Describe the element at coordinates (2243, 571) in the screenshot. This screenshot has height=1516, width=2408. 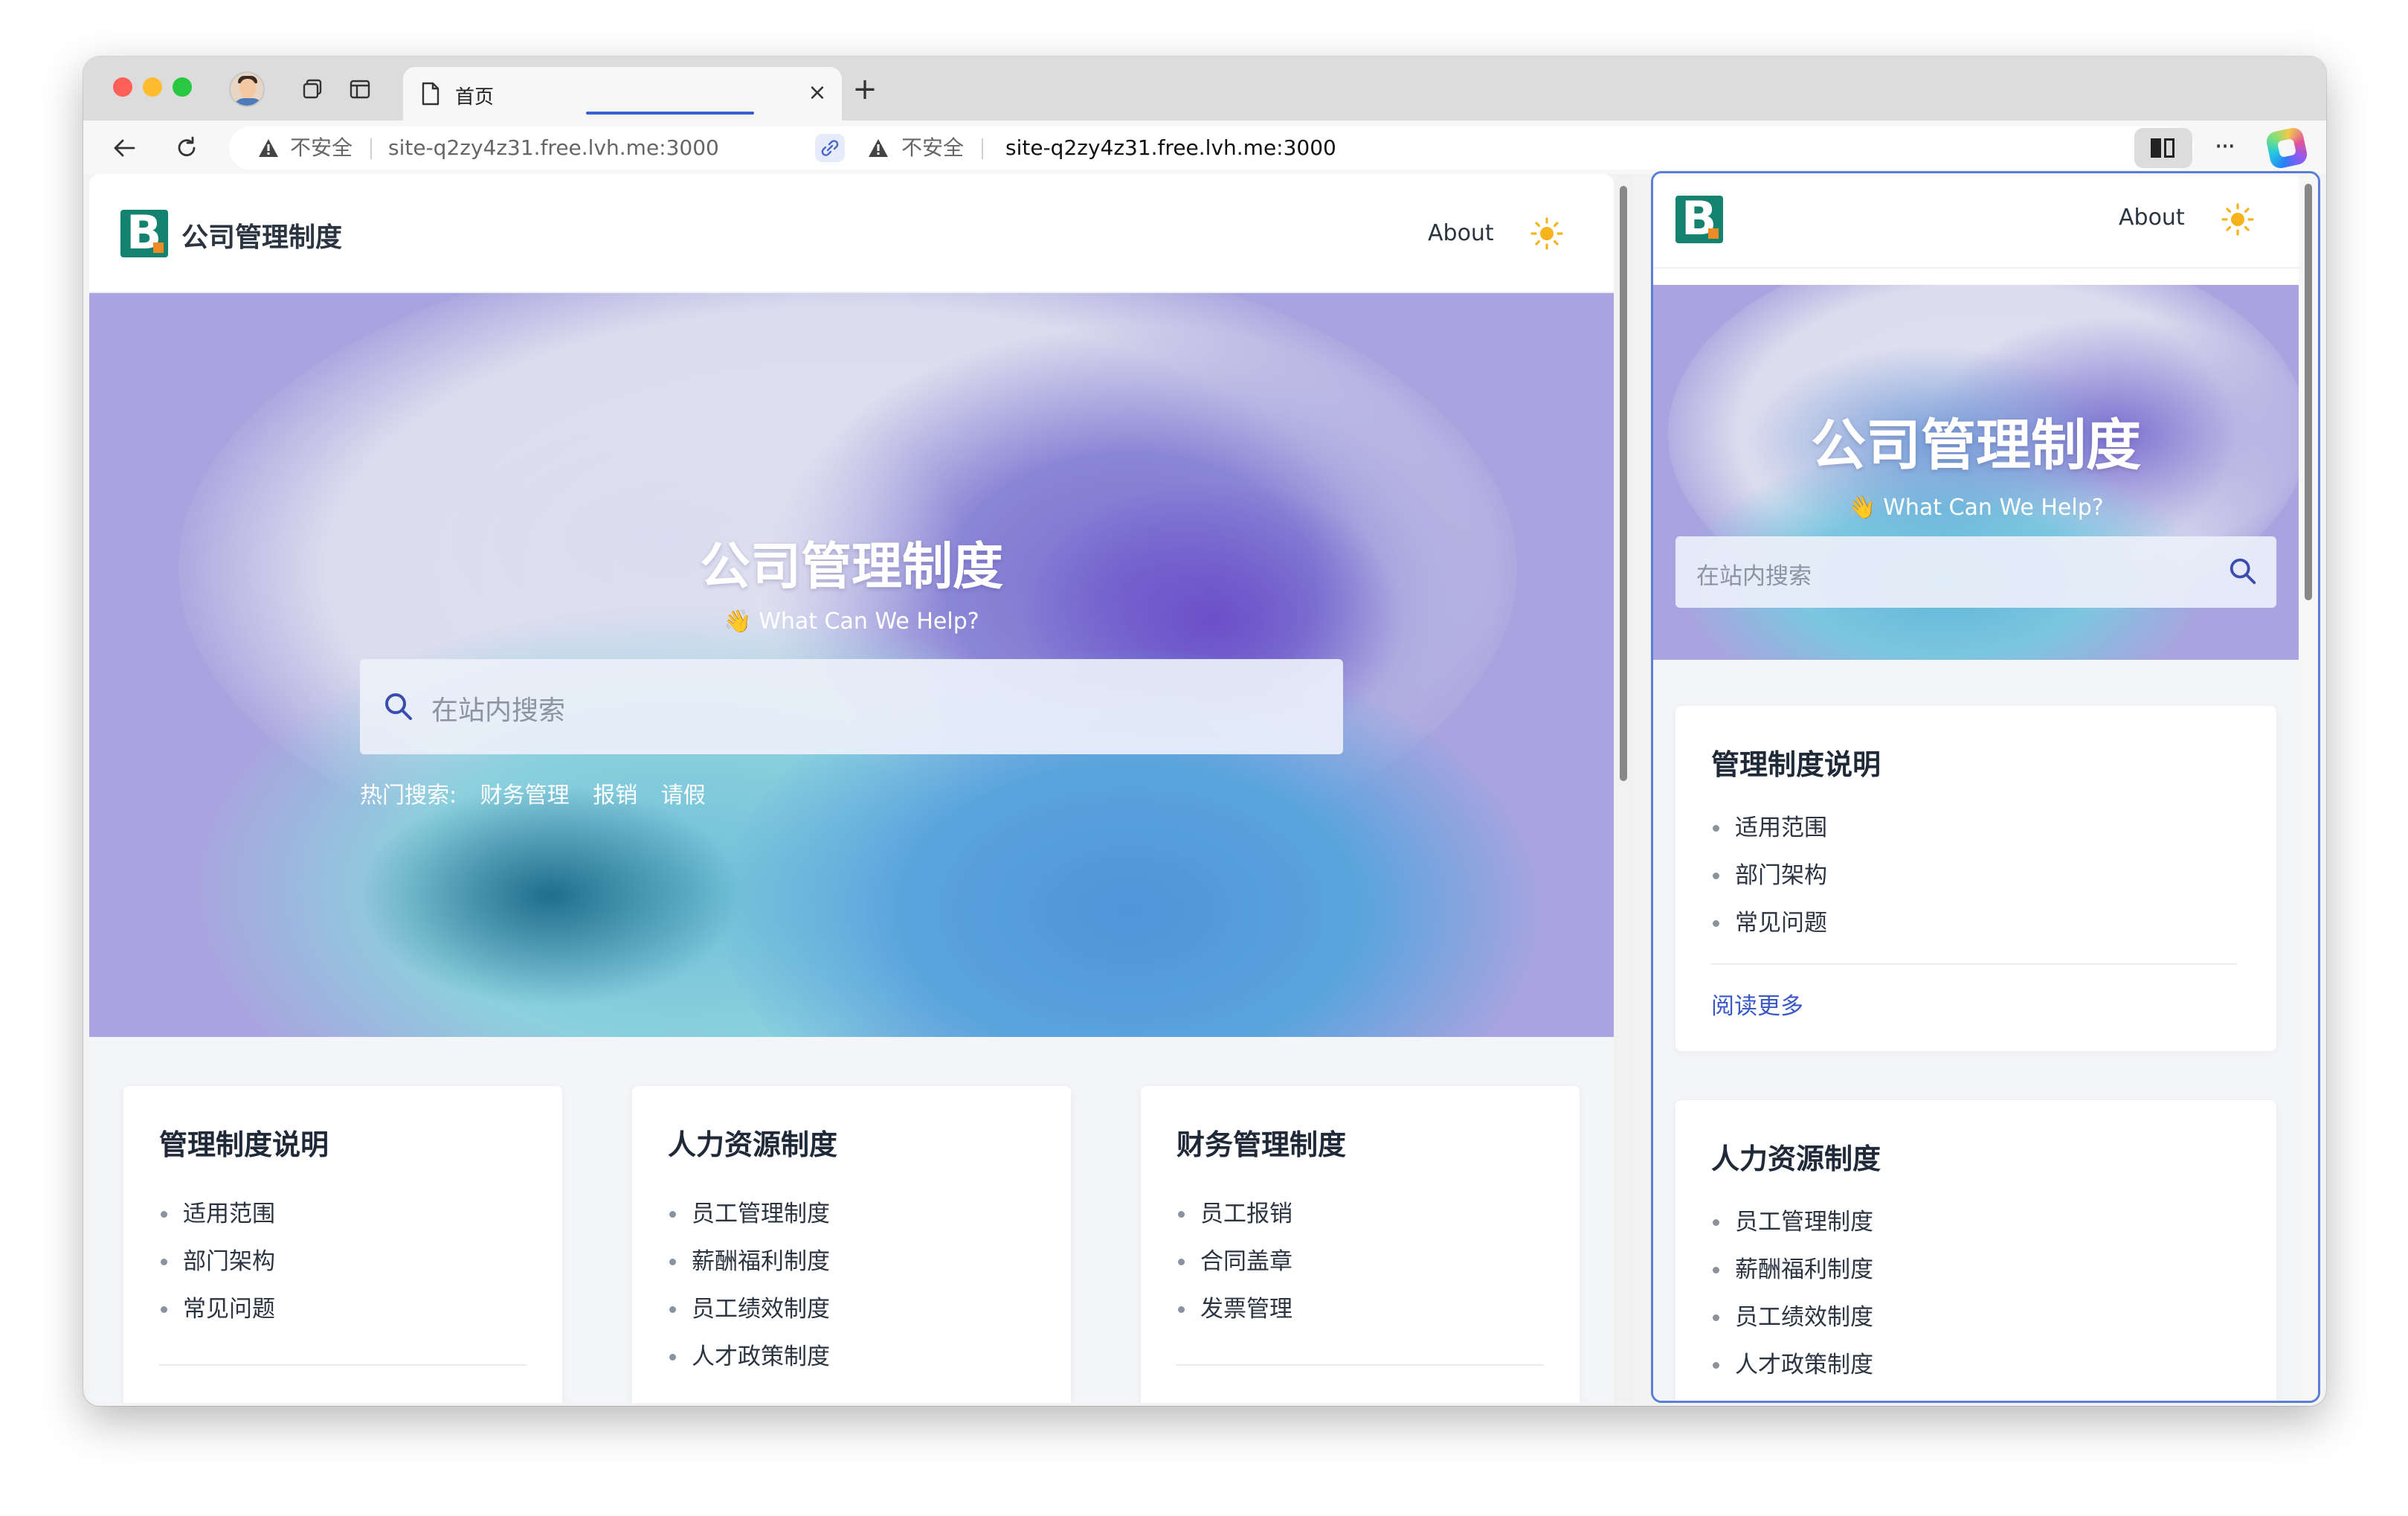
I see `search-icon-mobile` at that location.